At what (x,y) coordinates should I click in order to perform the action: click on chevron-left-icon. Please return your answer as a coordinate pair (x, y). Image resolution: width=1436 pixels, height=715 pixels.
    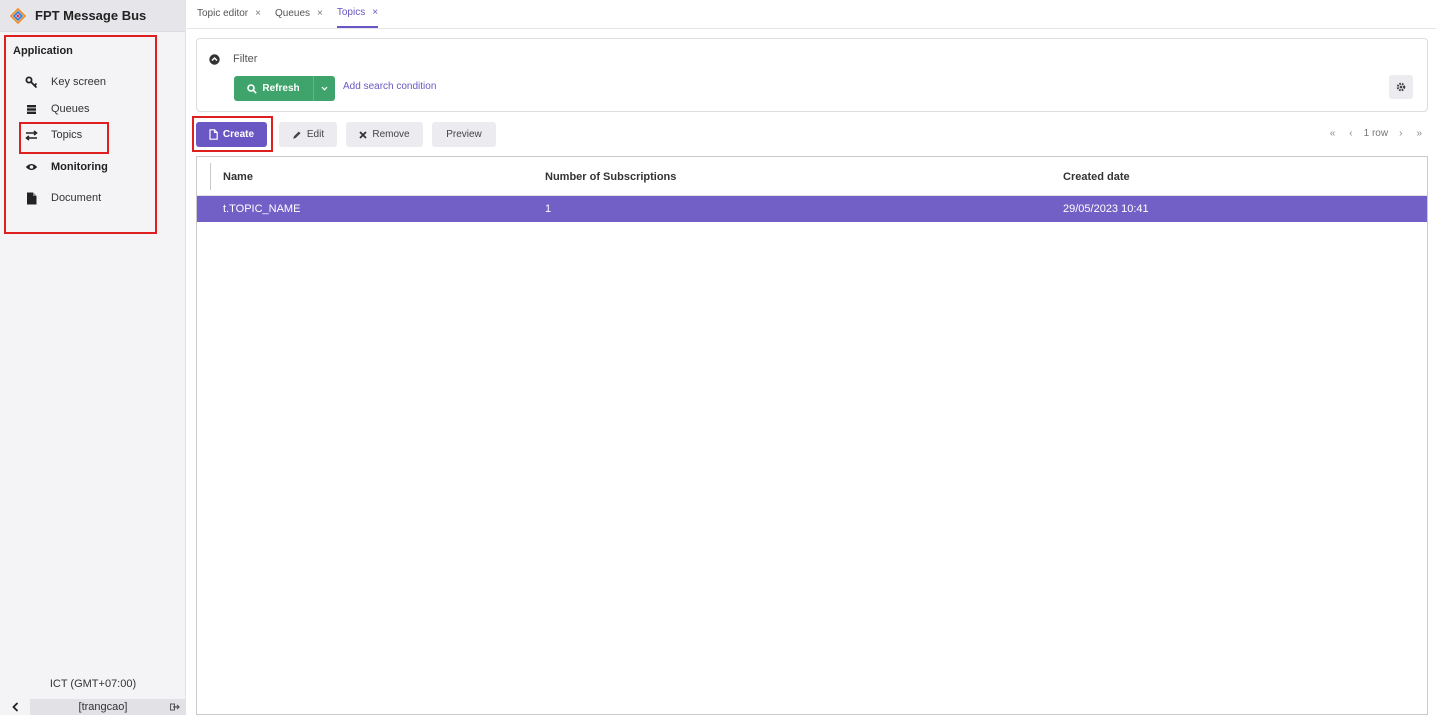
    Looking at the image, I should click on (14, 707).